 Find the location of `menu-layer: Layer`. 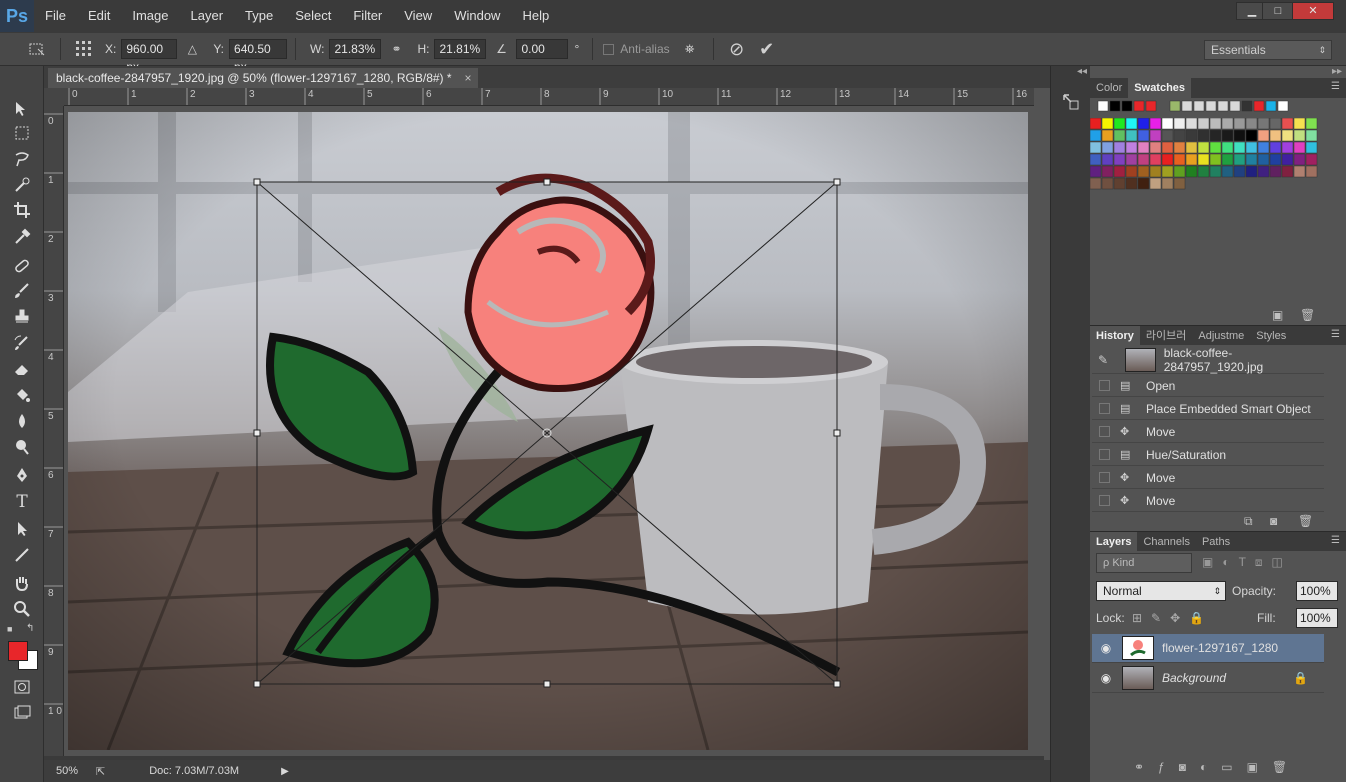

menu-layer: Layer is located at coordinates (207, 16).